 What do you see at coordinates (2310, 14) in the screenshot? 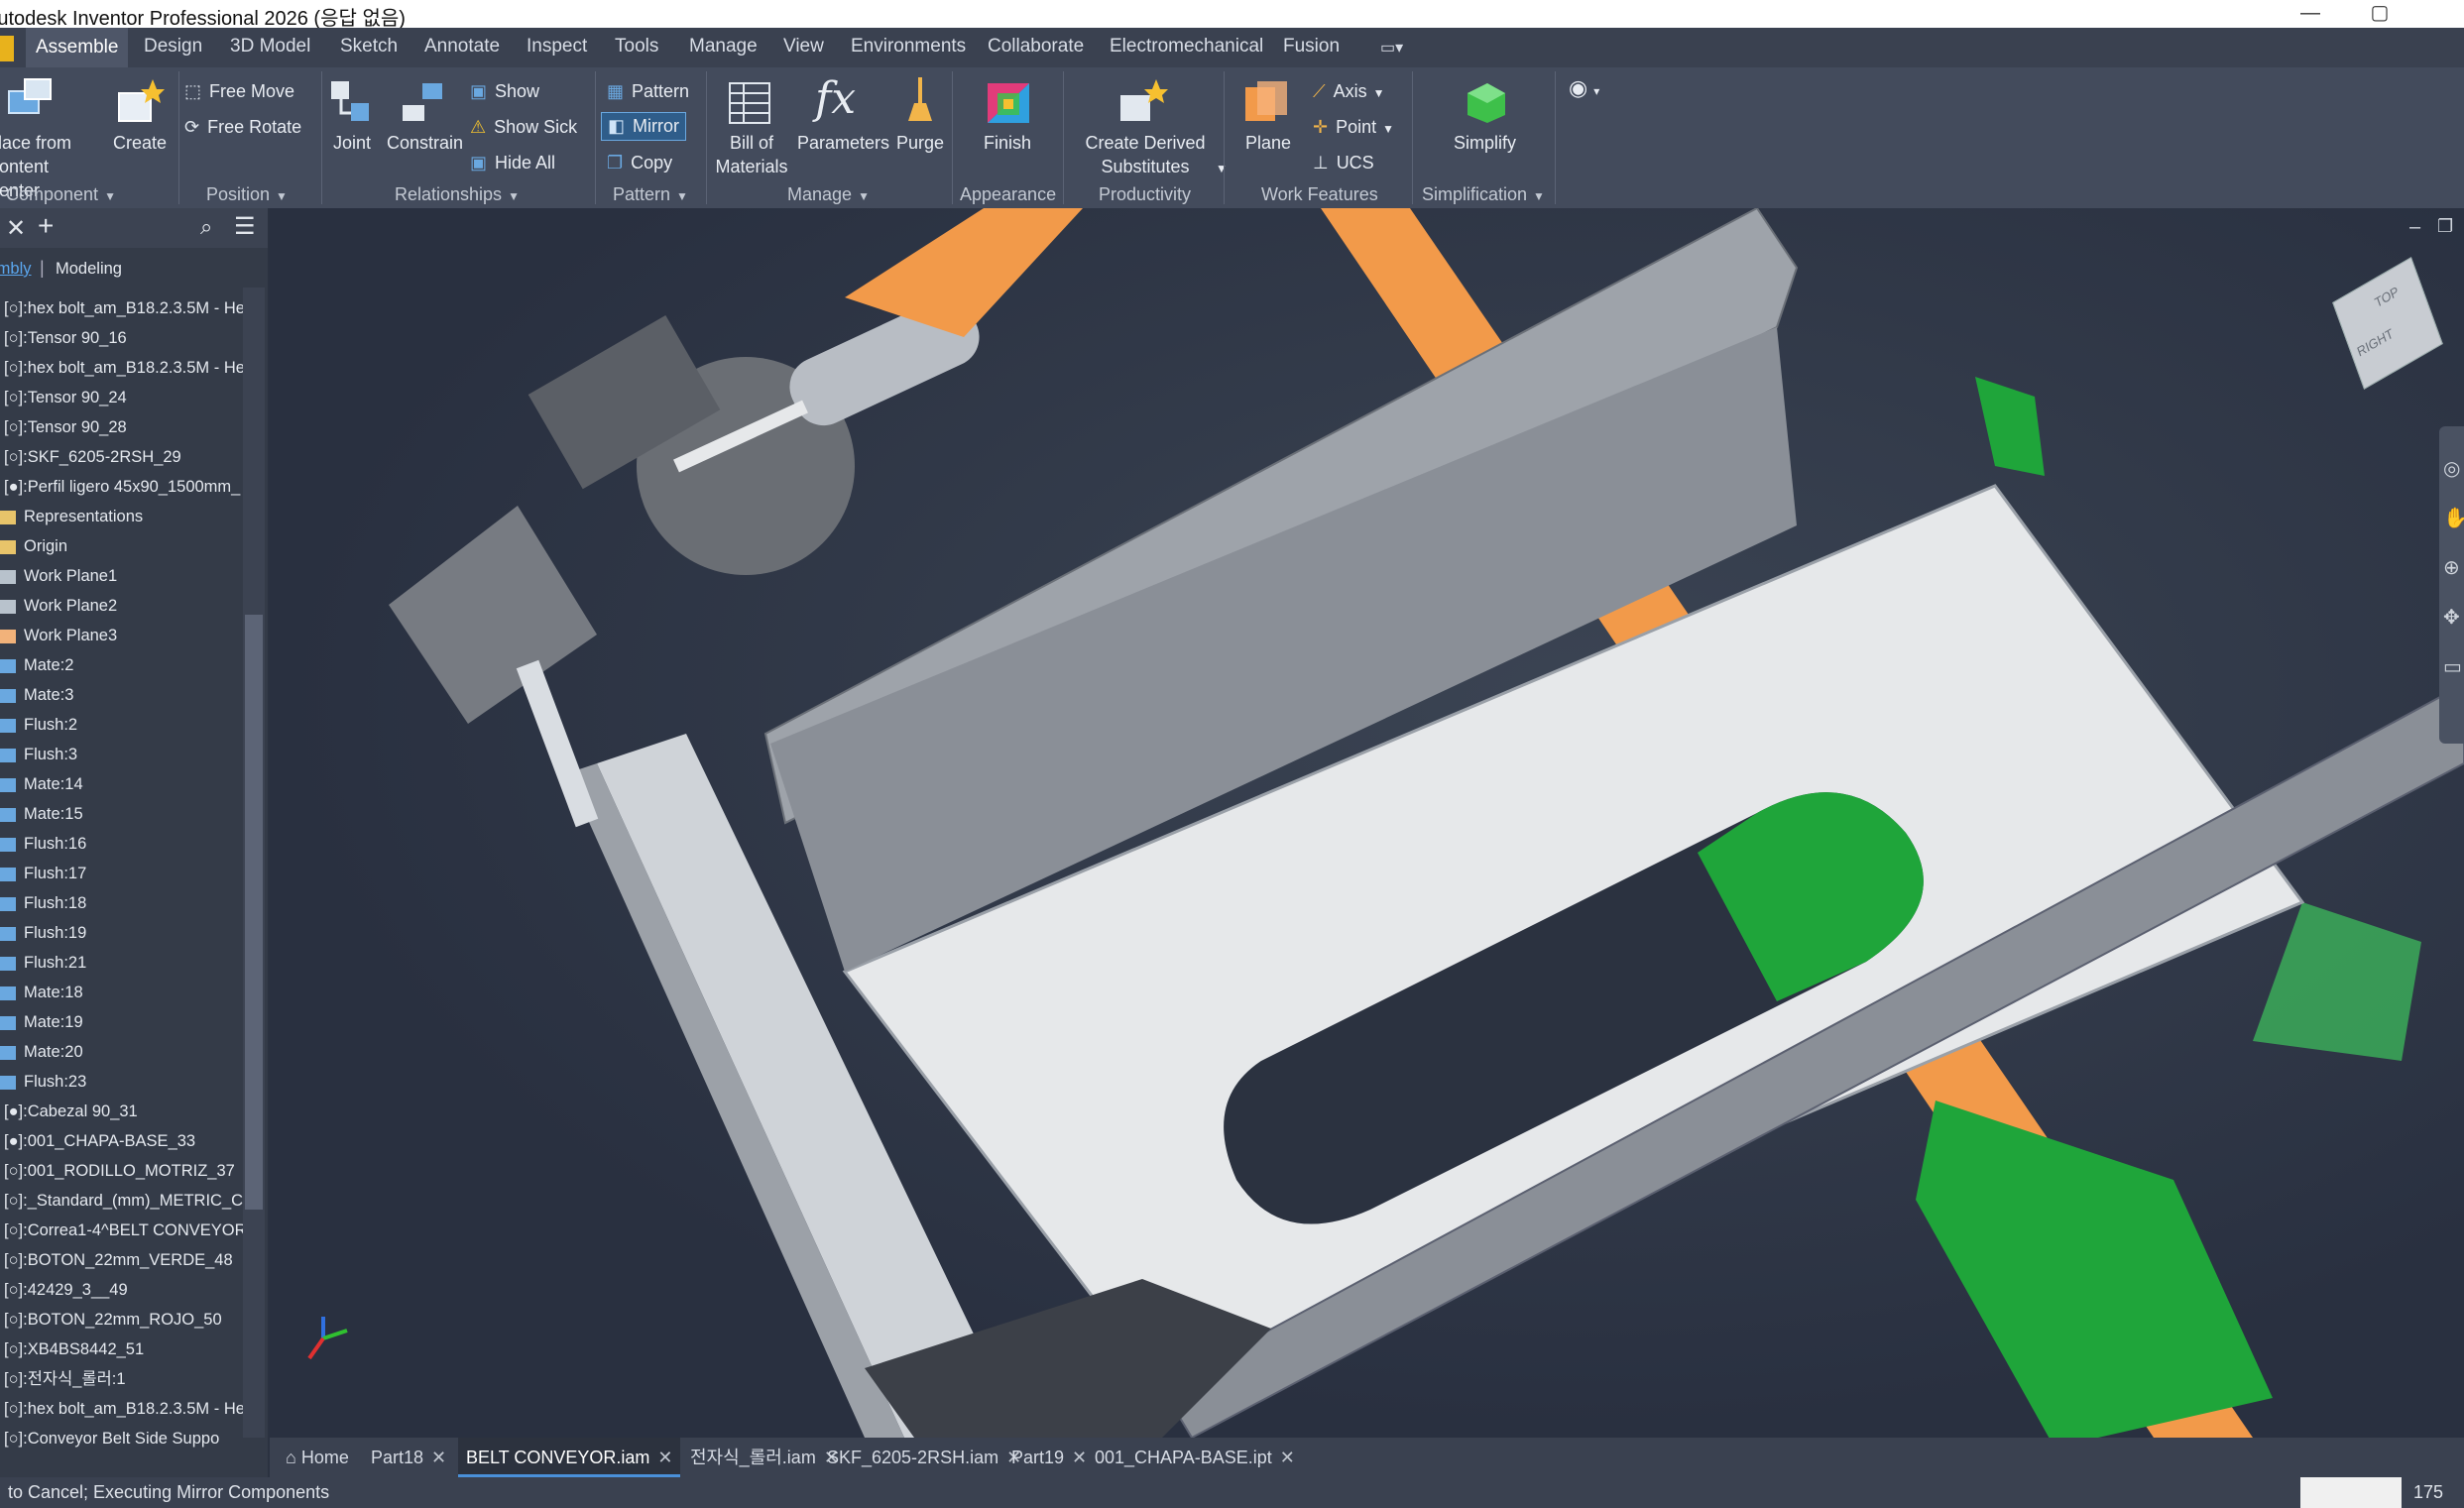
I see `minimize-button: —` at bounding box center [2310, 14].